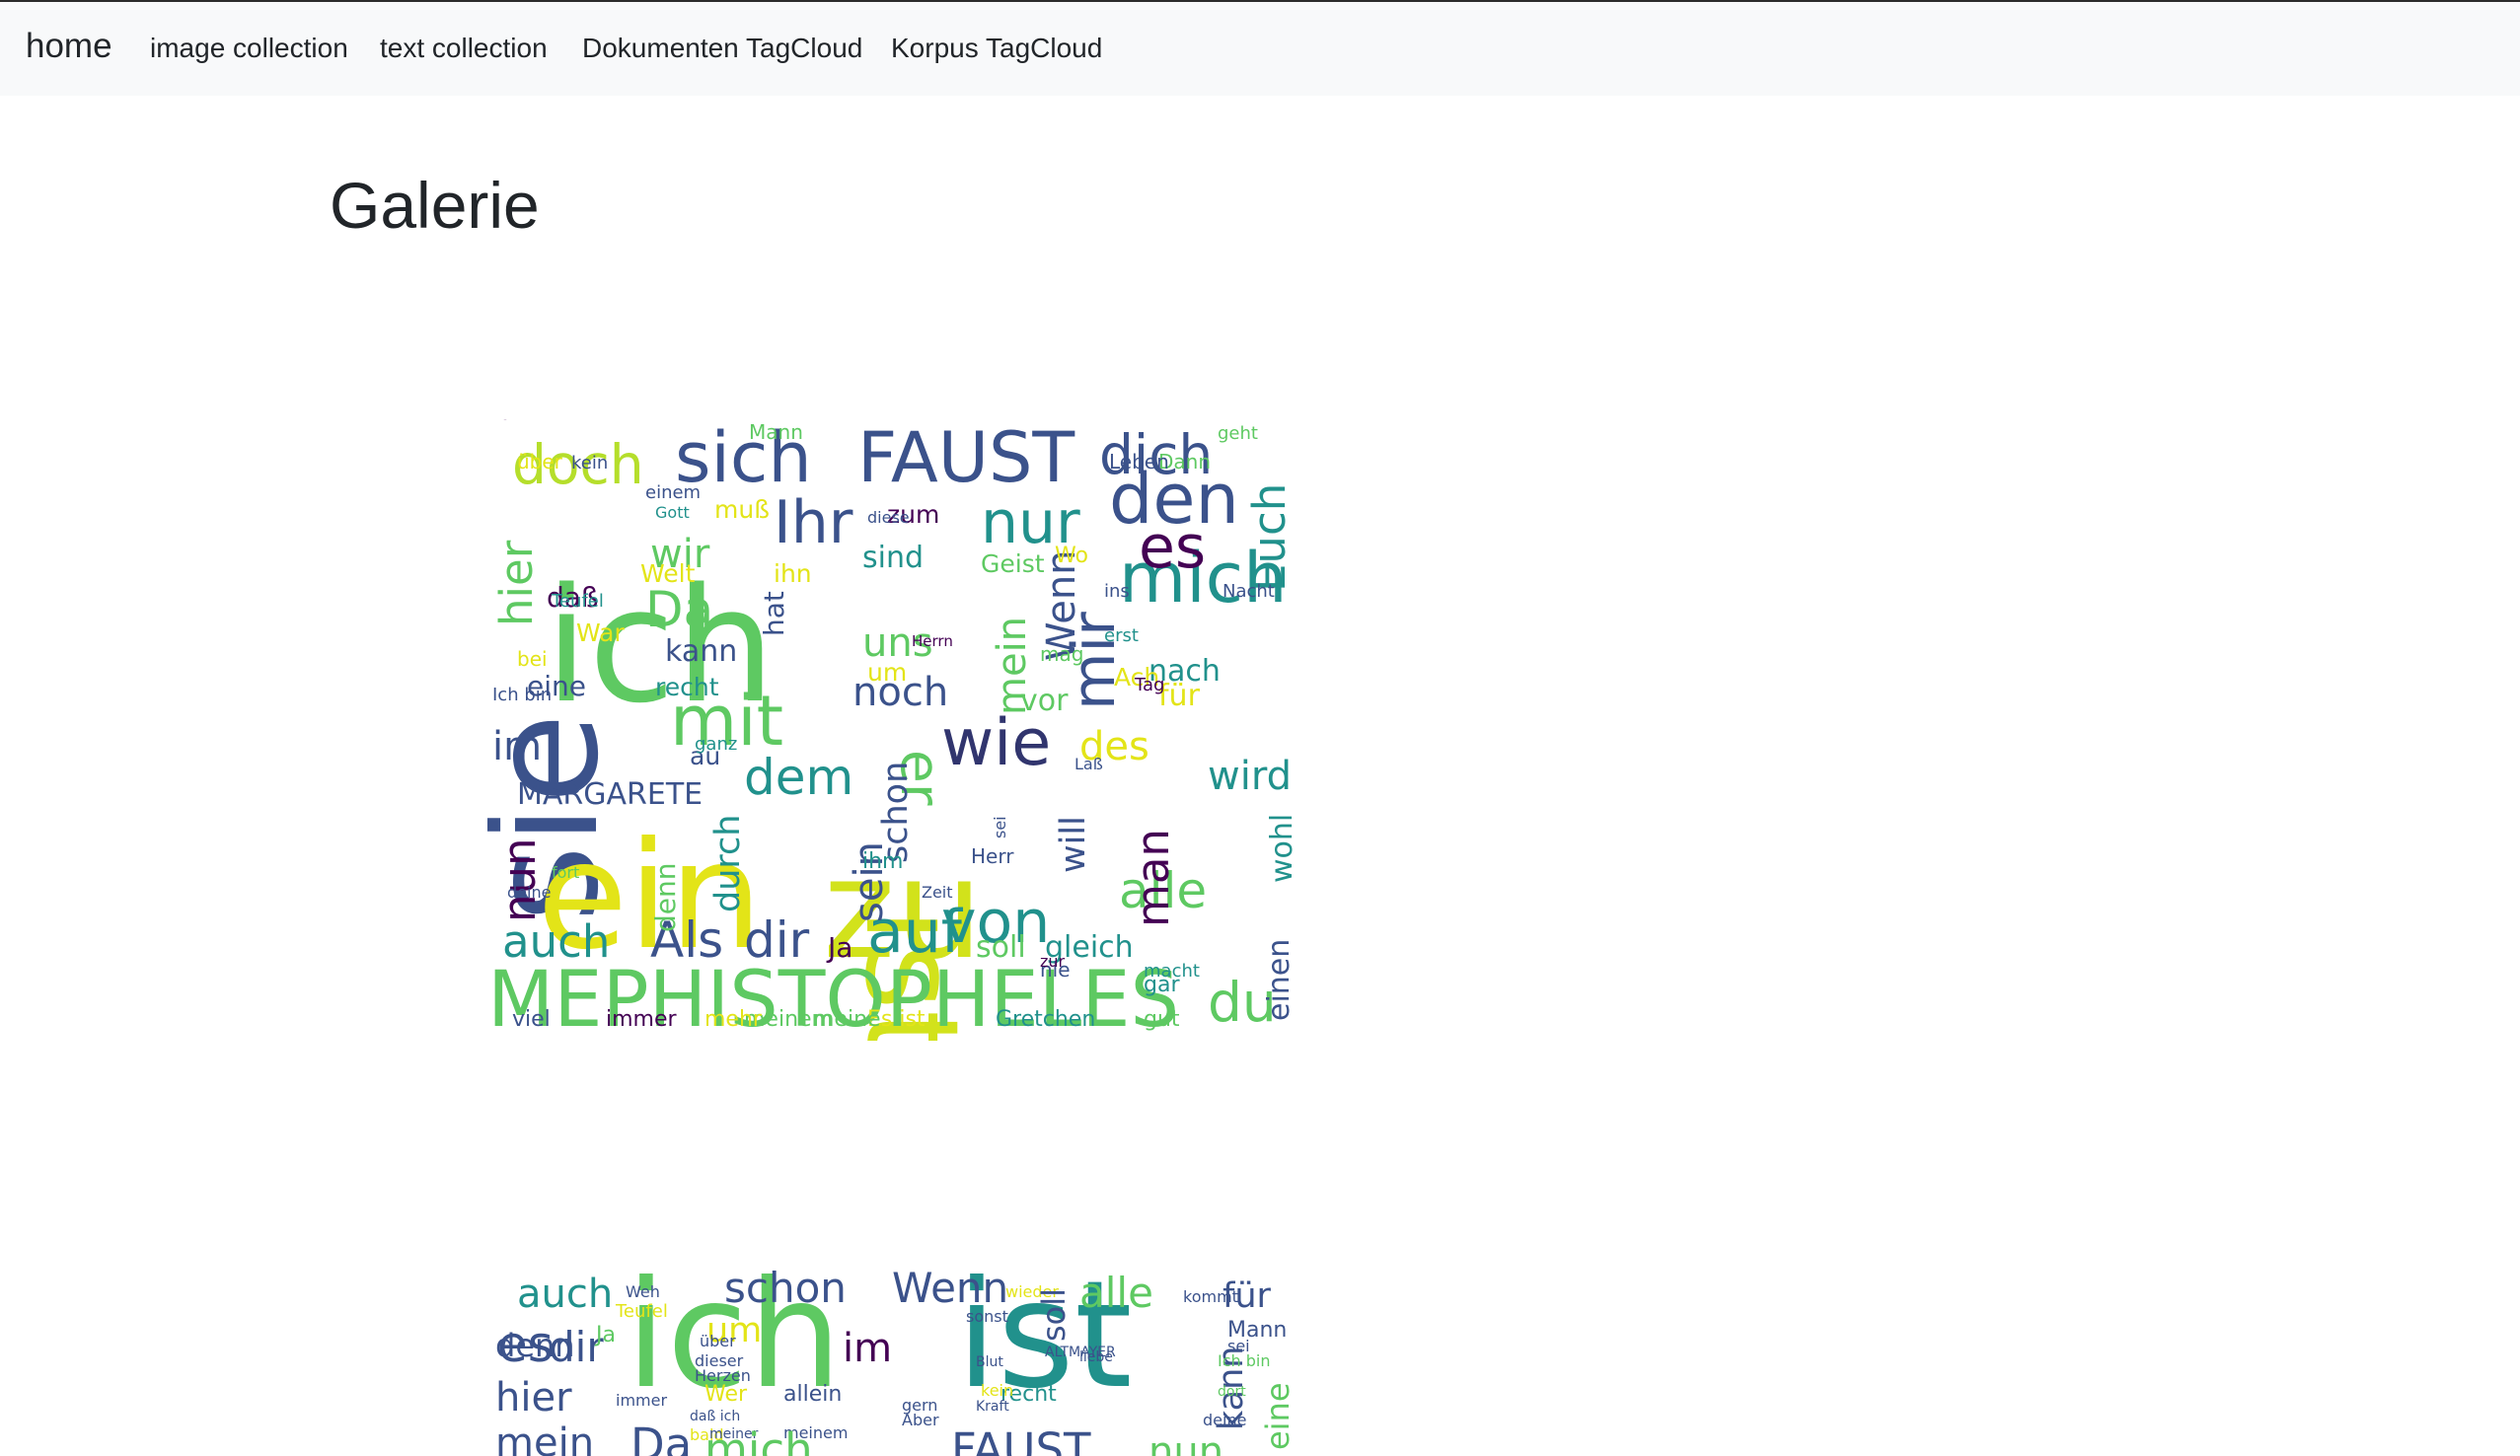 Image resolution: width=2520 pixels, height=1456 pixels. What do you see at coordinates (673, 492) in the screenshot?
I see `cloud-word: einem` at bounding box center [673, 492].